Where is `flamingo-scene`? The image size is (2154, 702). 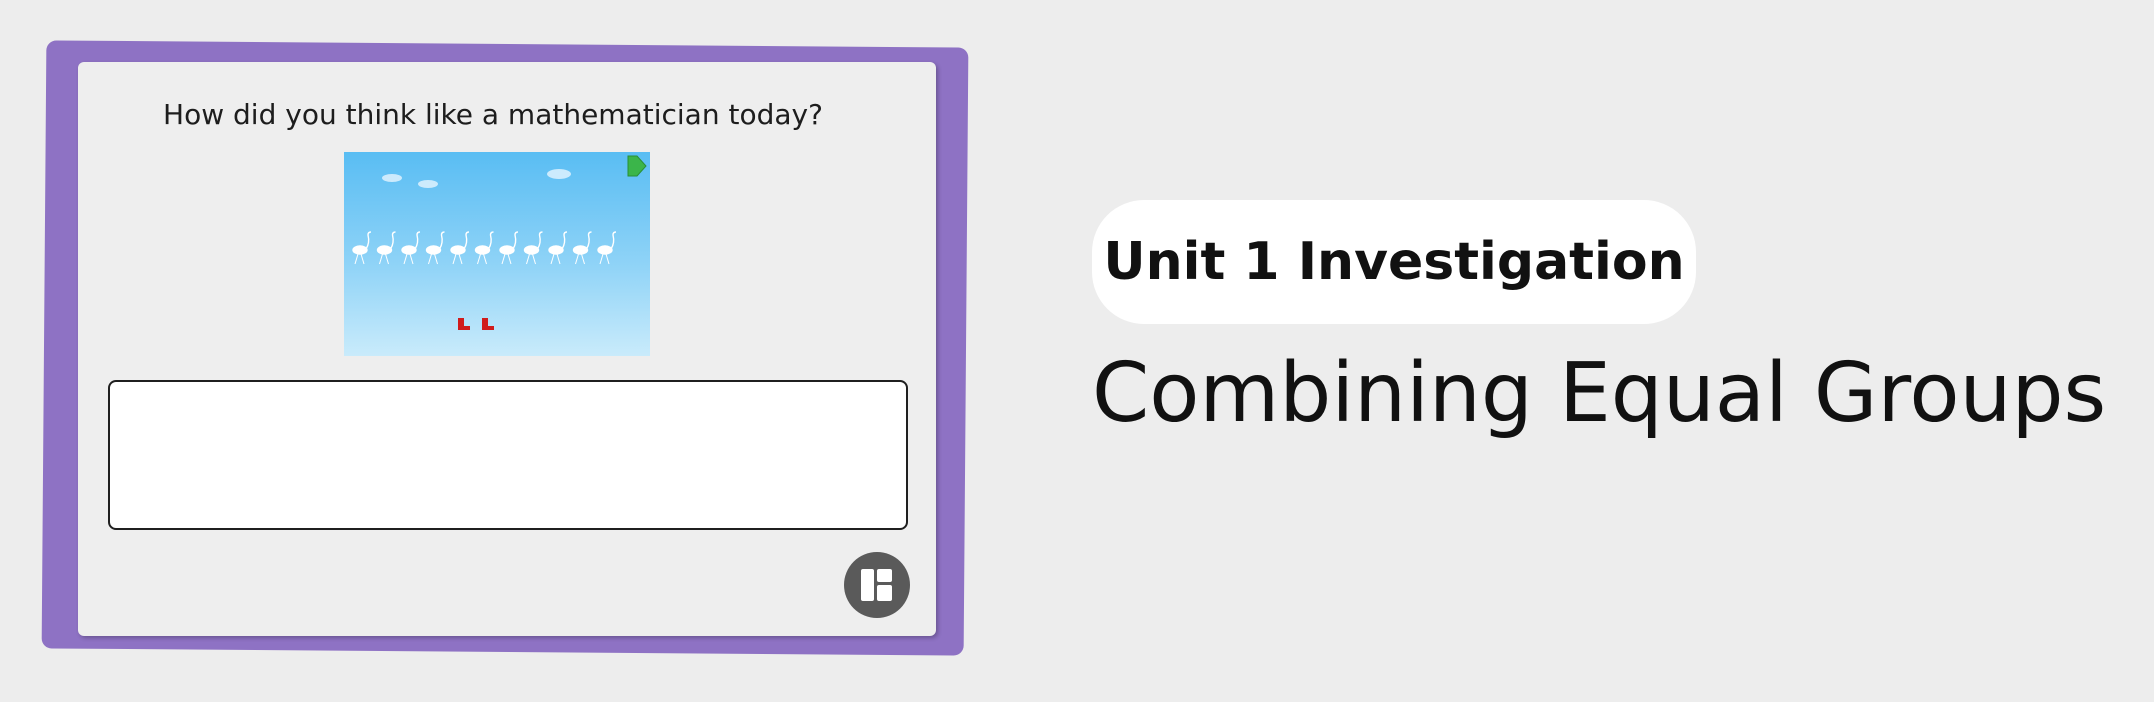 flamingo-scene is located at coordinates (484, 249).